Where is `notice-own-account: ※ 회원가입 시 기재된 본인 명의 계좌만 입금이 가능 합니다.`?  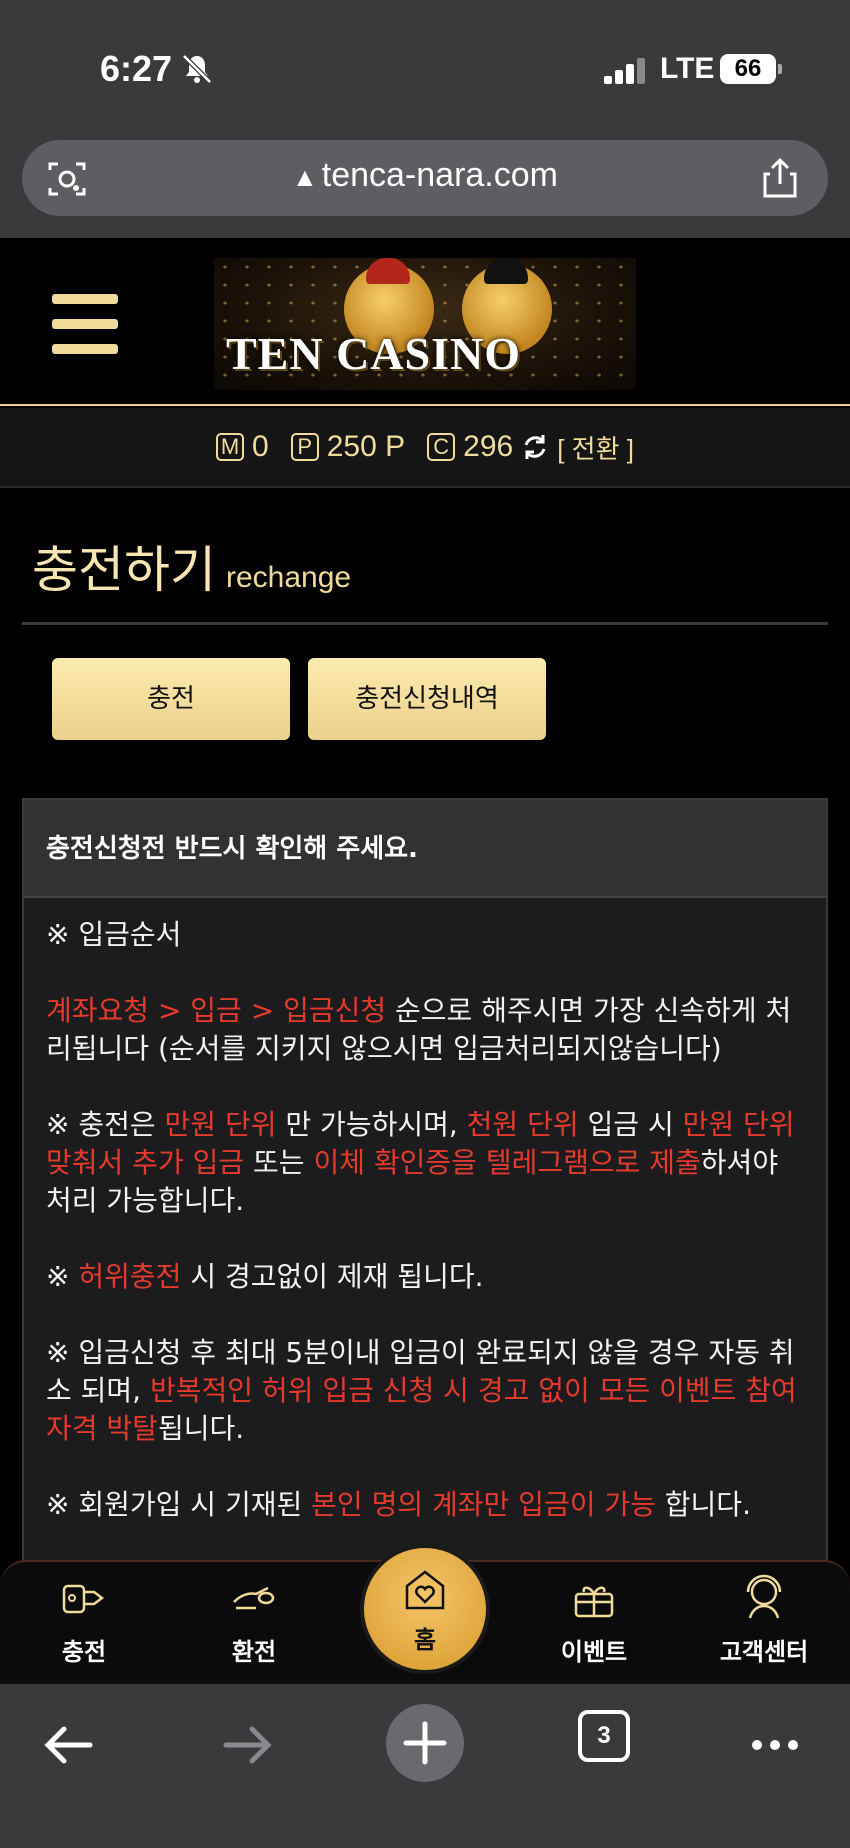
notice-own-account: ※ 회원가입 시 기재된 본인 명의 계좌만 입금이 가능 합니다. is located at coordinates (398, 1504).